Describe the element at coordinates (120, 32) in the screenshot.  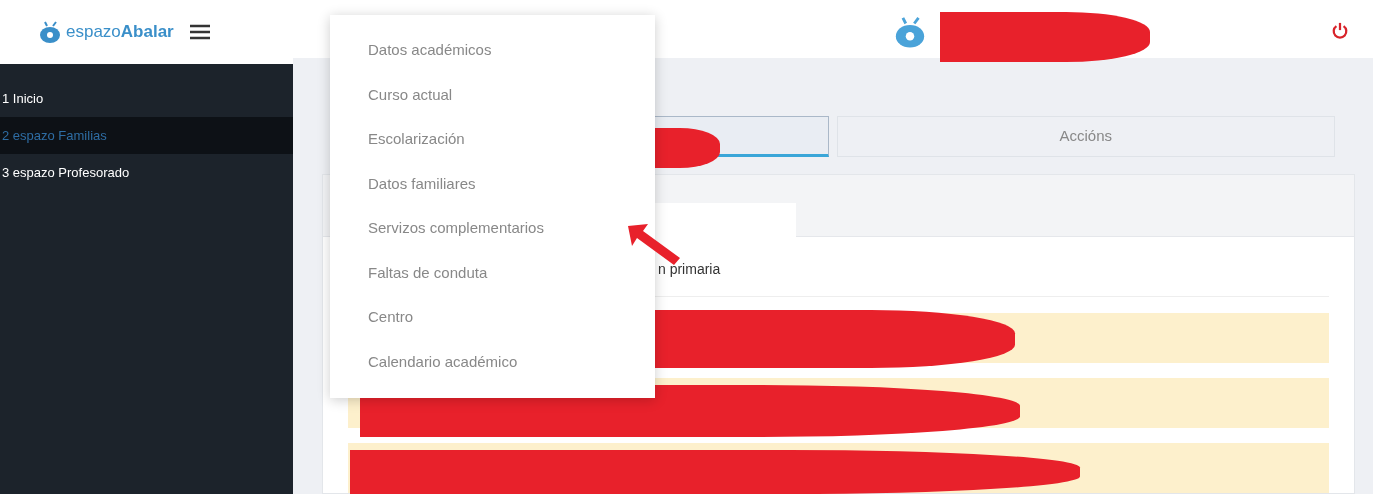
I see `logo-text: espazoAbalar` at that location.